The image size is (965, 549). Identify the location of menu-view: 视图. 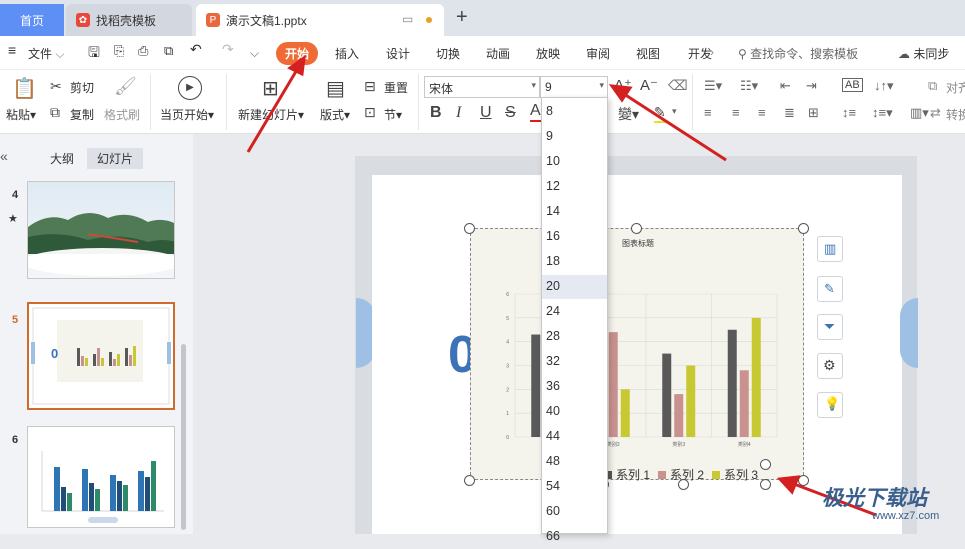
(648, 53).